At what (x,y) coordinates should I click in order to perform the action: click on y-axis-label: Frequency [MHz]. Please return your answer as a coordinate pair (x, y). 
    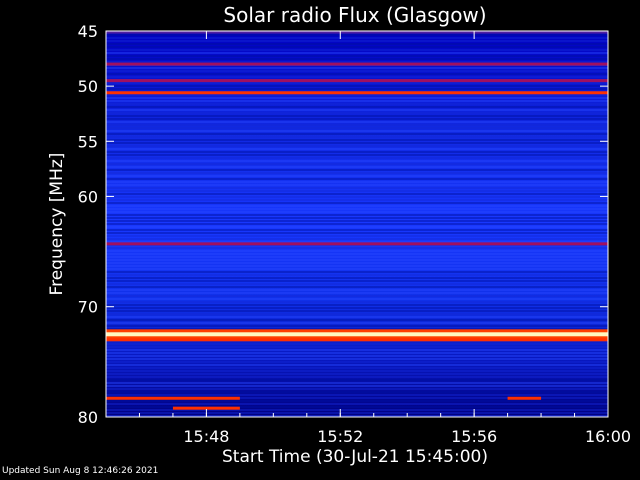
    Looking at the image, I should click on (57, 224).